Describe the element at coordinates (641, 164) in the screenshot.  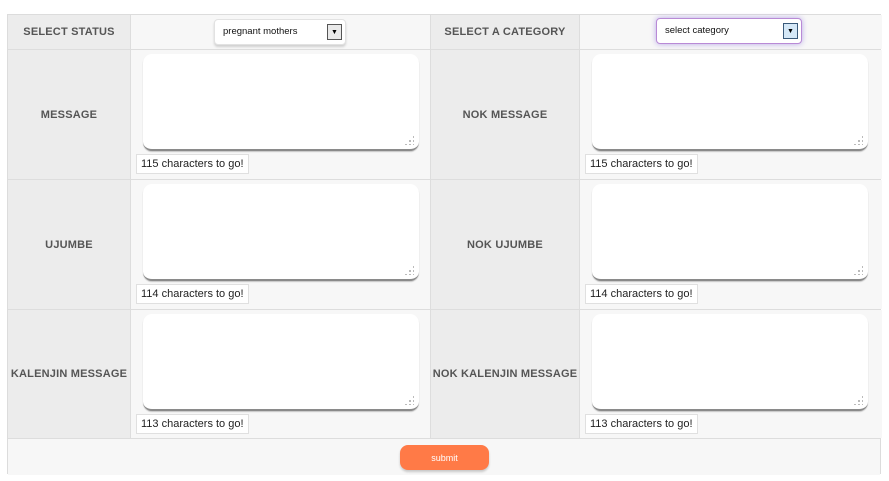
I see `nok-message-counter: 115 characters to go!` at that location.